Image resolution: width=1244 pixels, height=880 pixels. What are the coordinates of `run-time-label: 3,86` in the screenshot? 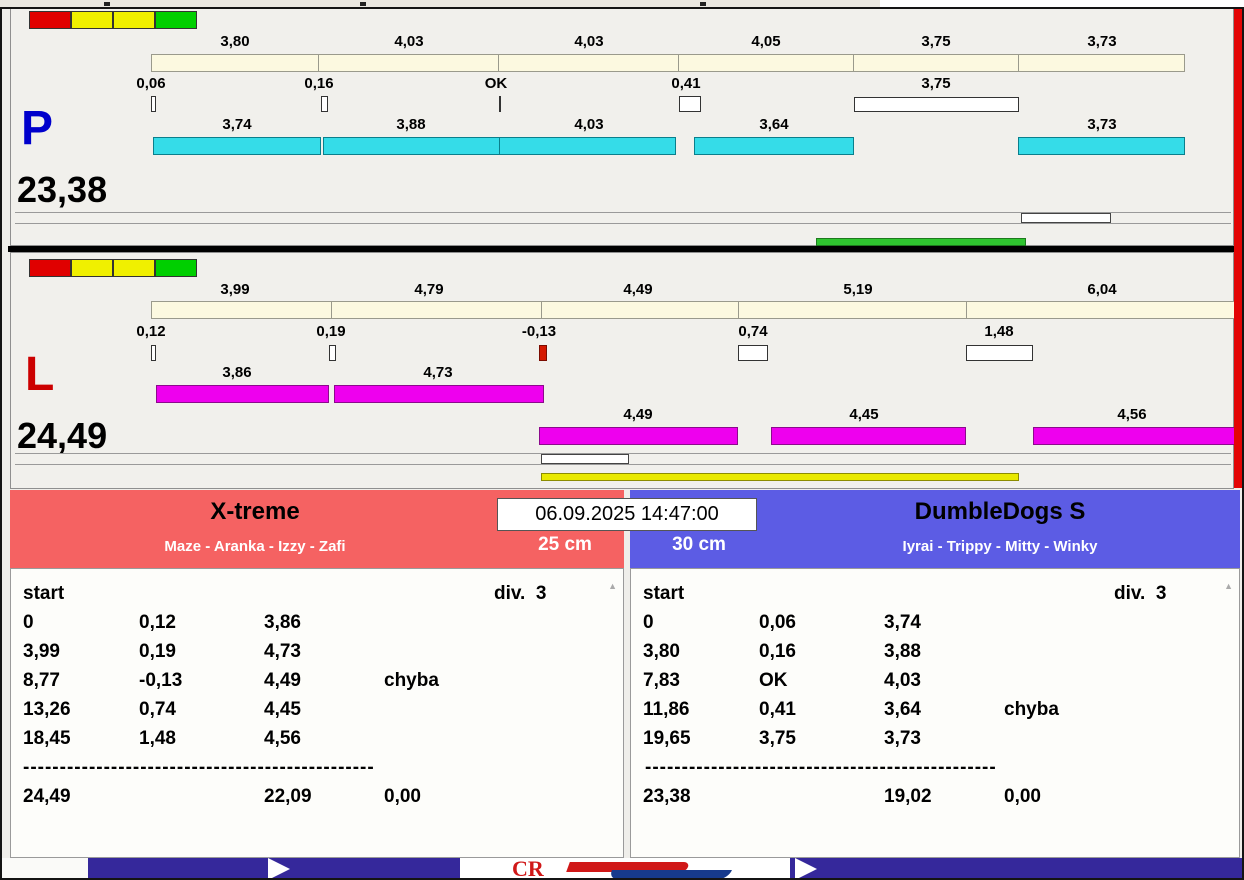 It's located at (237, 372).